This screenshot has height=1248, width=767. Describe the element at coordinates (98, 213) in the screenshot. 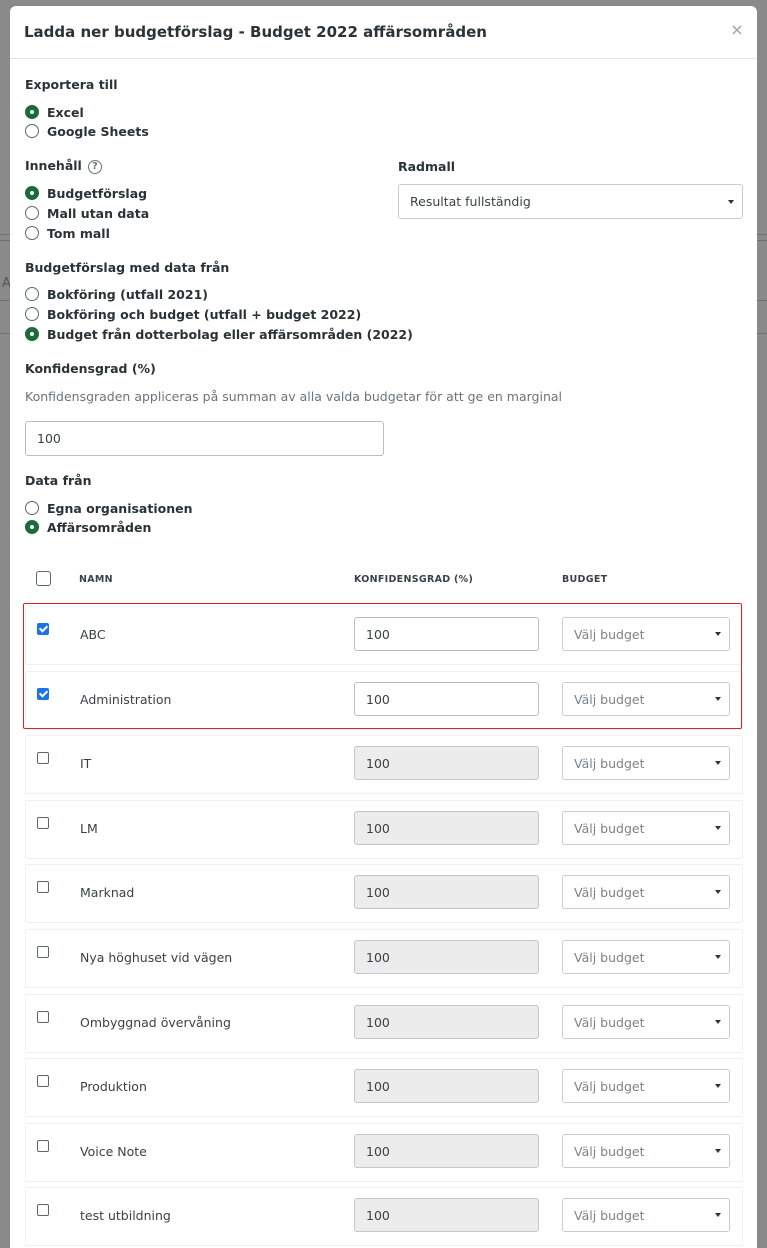

I see `radio-label: Mall utan data` at that location.